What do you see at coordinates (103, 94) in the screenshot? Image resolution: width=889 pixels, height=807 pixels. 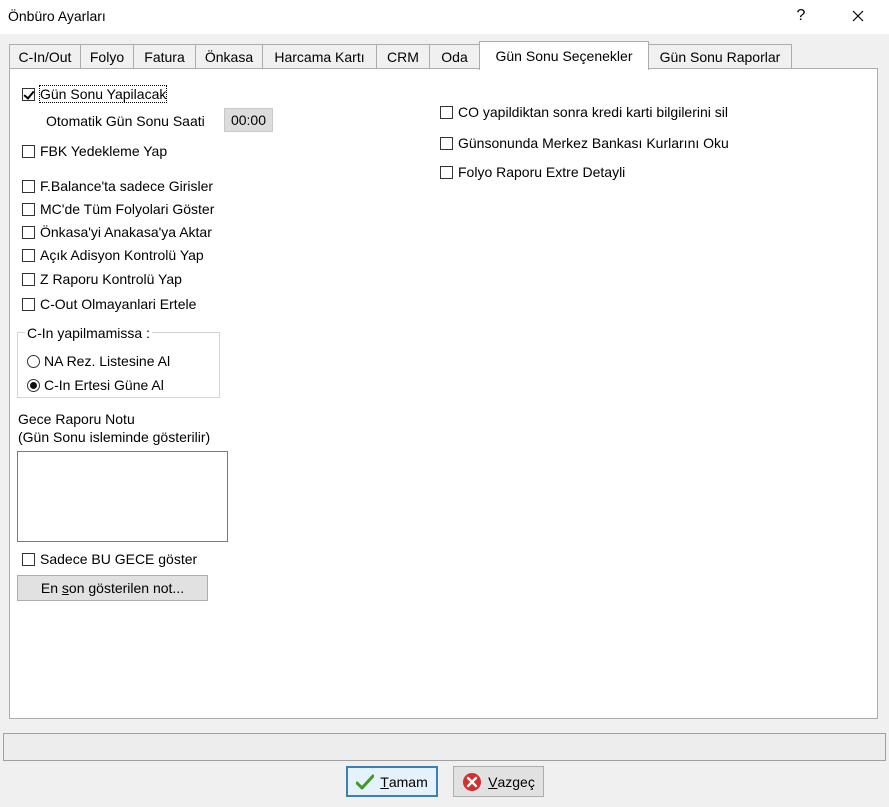 I see `gun-sonu-label: Gün Sonu Yapilacak` at bounding box center [103, 94].